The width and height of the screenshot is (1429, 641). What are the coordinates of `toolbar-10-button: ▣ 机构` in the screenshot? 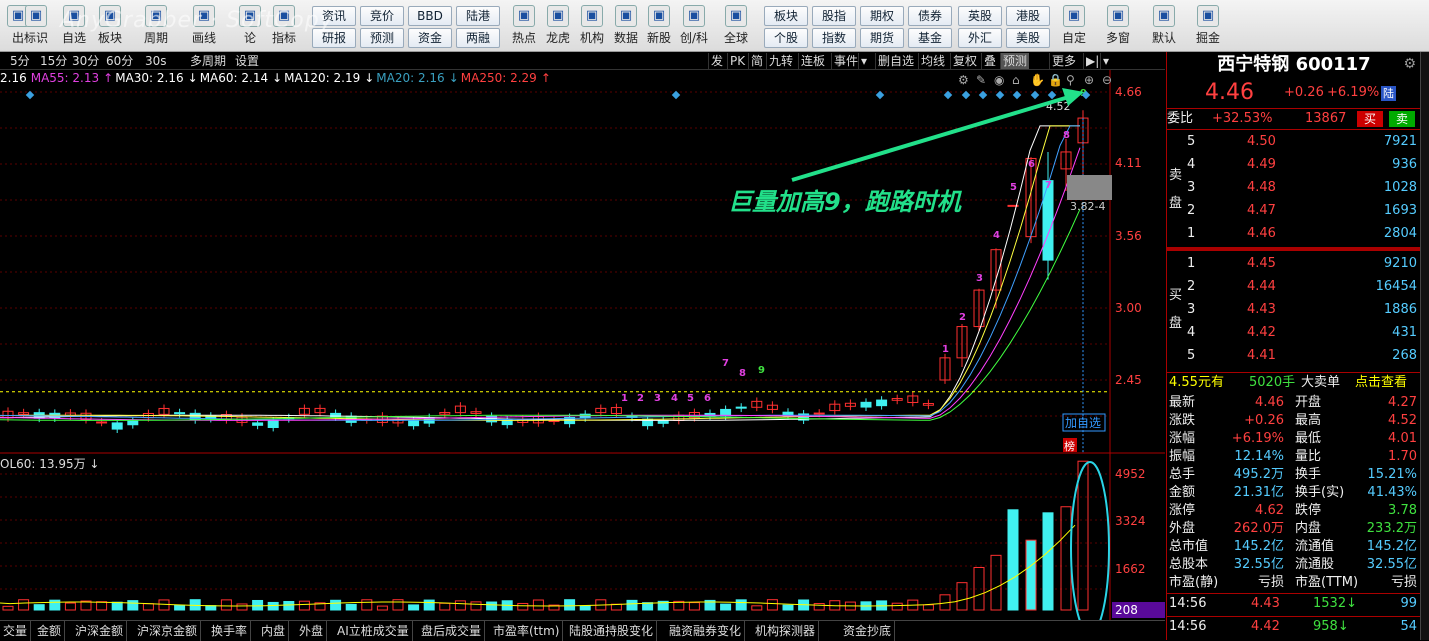 It's located at (592, 26).